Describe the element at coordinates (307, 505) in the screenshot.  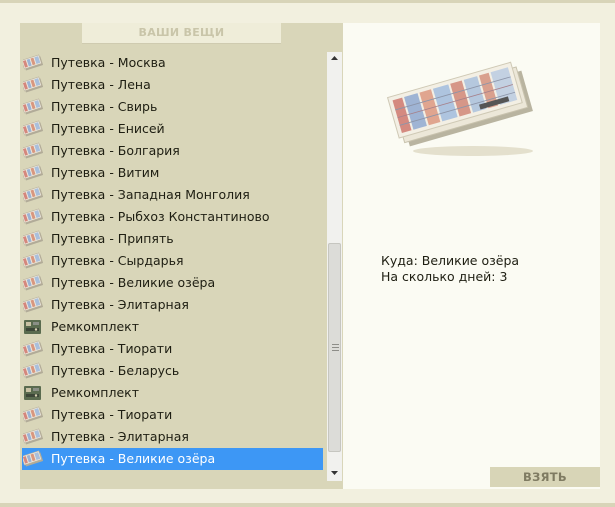
I see `bottom-border` at that location.